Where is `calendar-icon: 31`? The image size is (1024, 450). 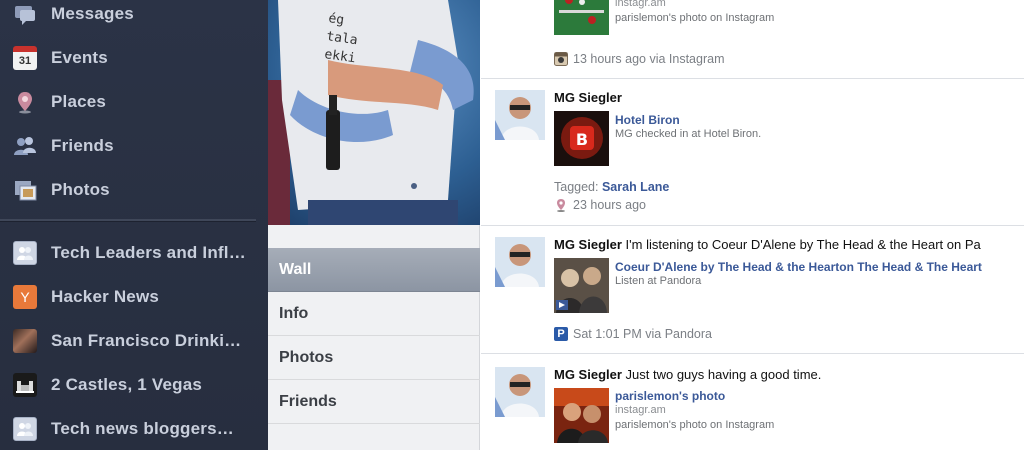 calendar-icon: 31 is located at coordinates (25, 58).